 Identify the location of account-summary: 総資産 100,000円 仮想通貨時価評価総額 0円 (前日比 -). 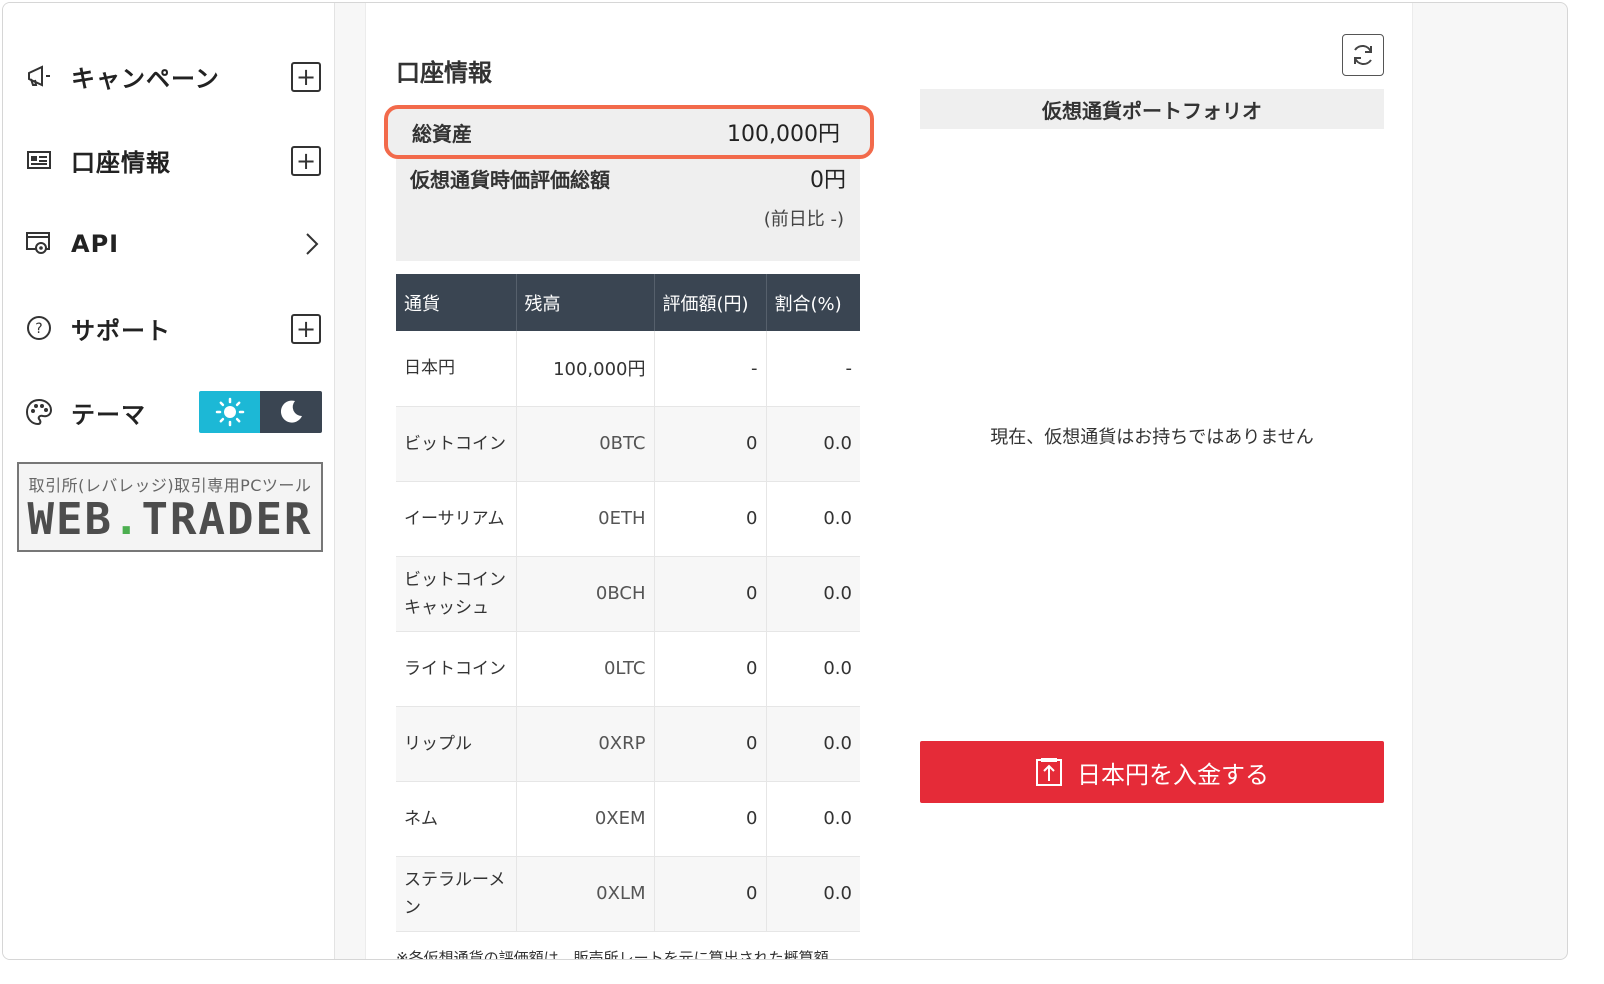
(629, 183).